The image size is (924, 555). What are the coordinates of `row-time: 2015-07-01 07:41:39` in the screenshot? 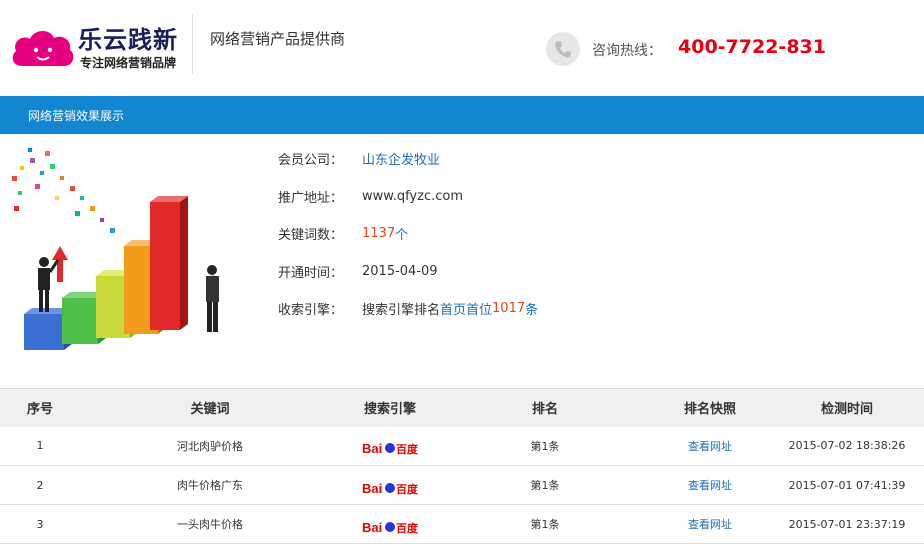 It's located at (847, 485).